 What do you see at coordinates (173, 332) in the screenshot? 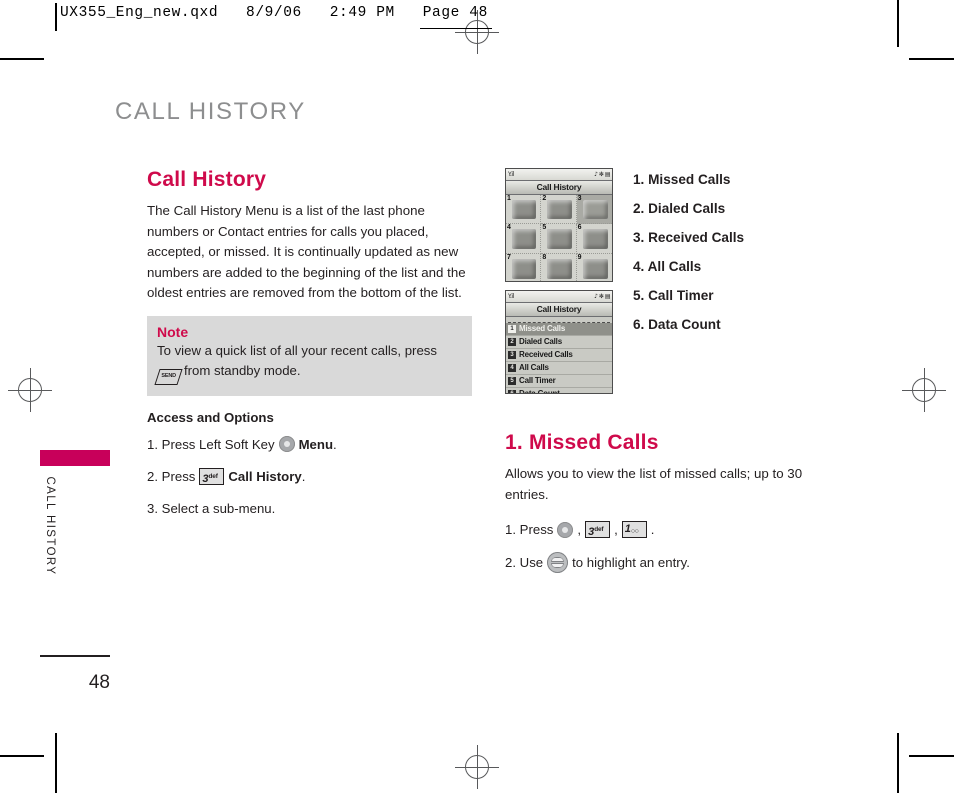
I see `note-title: Note` at bounding box center [173, 332].